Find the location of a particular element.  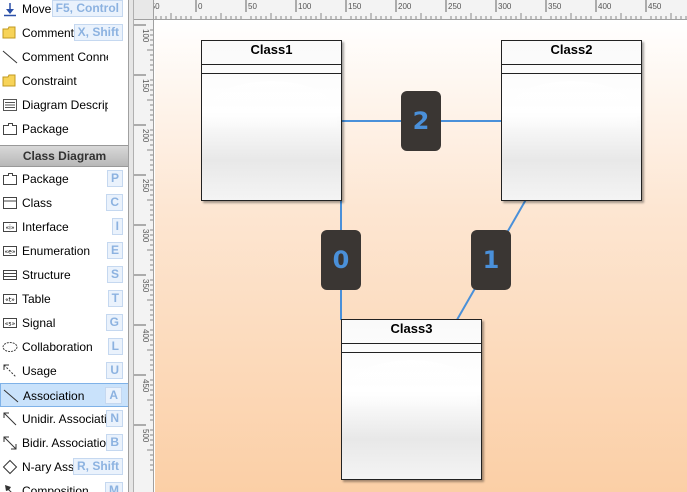

tool-interface: «i» Interface I is located at coordinates (64, 227).